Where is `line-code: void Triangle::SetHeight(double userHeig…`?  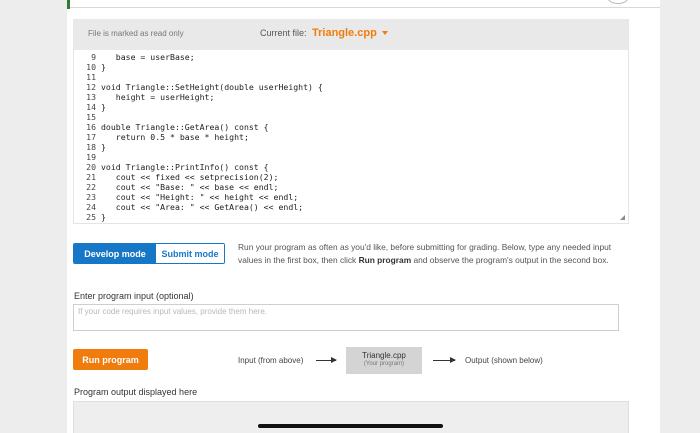
line-code: void Triangle::SetHeight(double userHeig… is located at coordinates (212, 87).